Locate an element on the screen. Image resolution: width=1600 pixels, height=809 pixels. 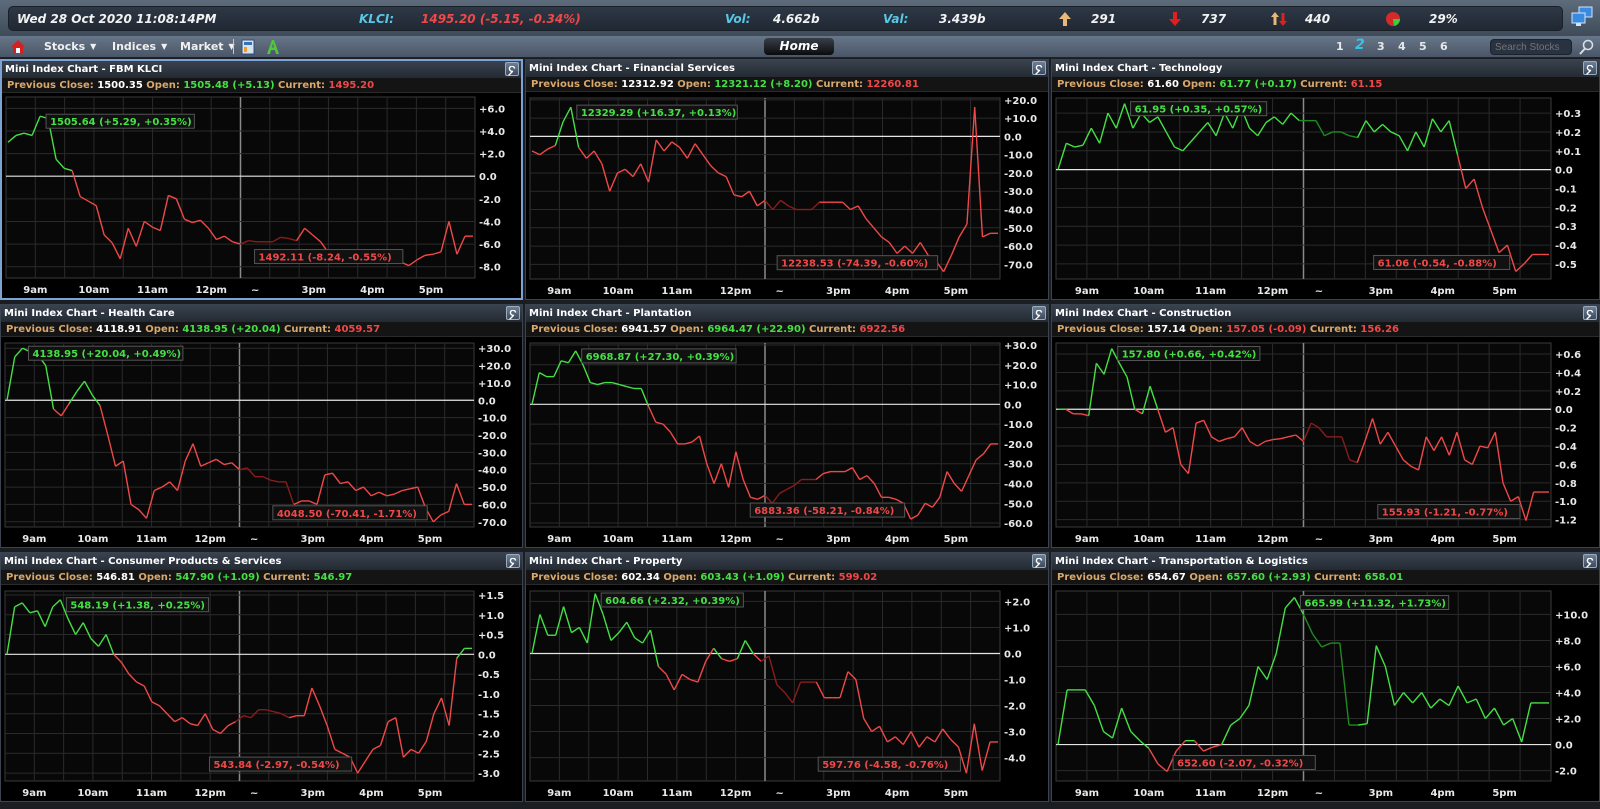
low-annotation-label: 543.84 (-2.97, -0.54%) is located at coordinates (276, 765).